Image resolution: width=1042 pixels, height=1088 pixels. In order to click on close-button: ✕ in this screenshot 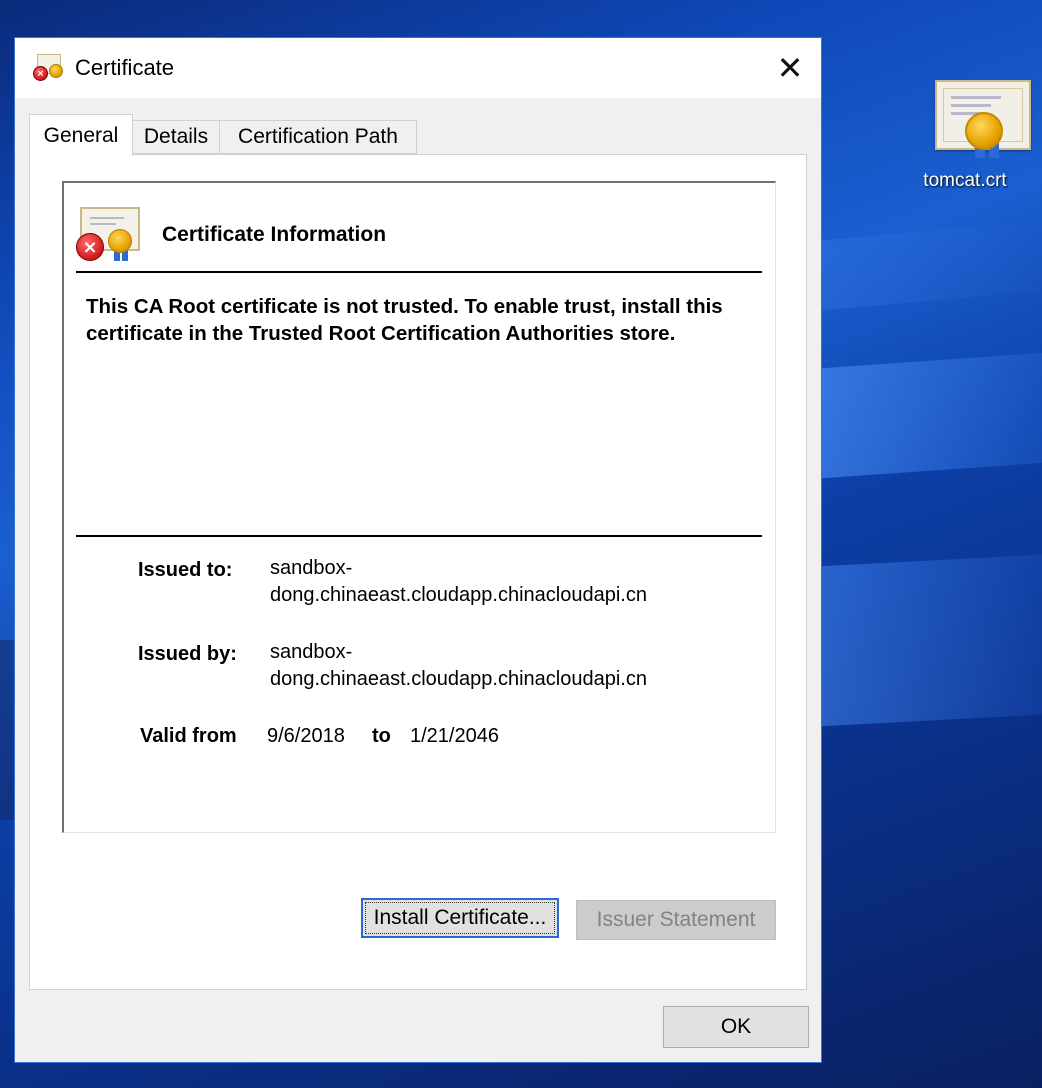, I will do `click(790, 68)`.